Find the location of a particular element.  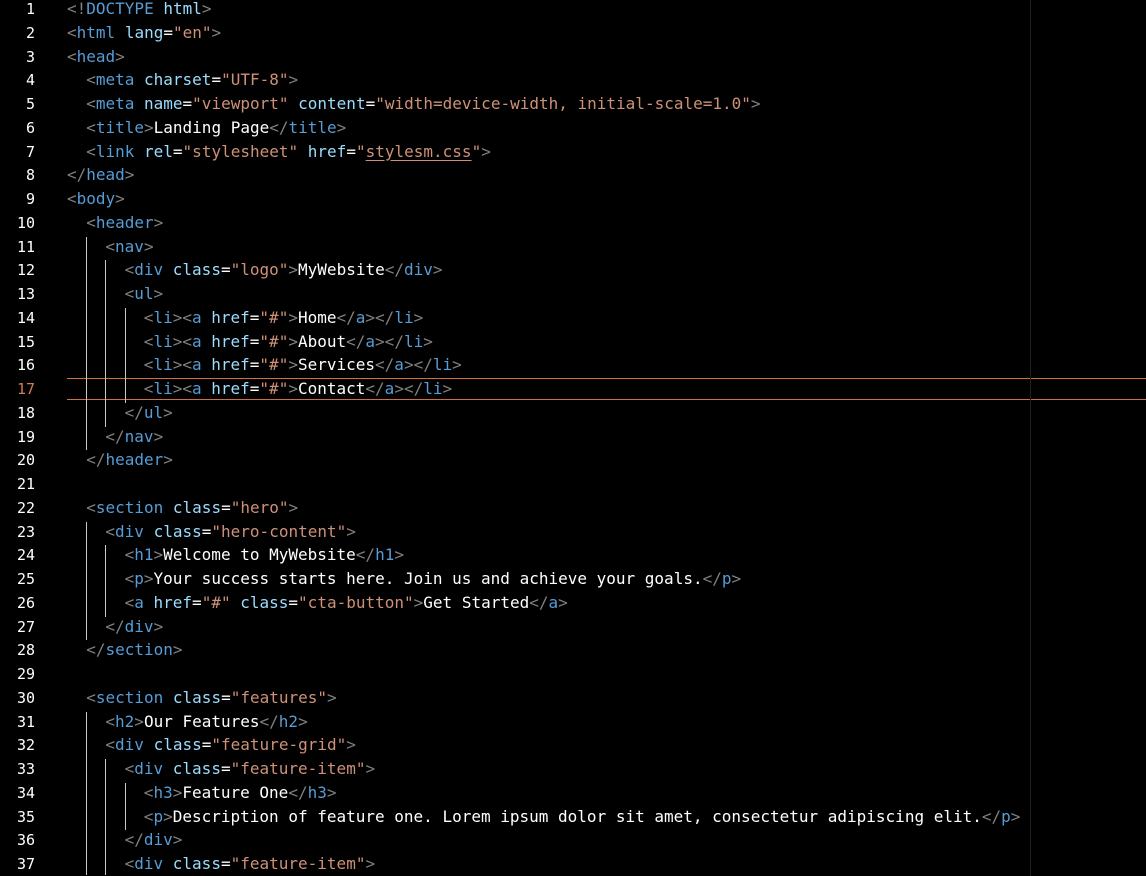

code-line: <!DOCTYPE html> is located at coordinates (139, 11).